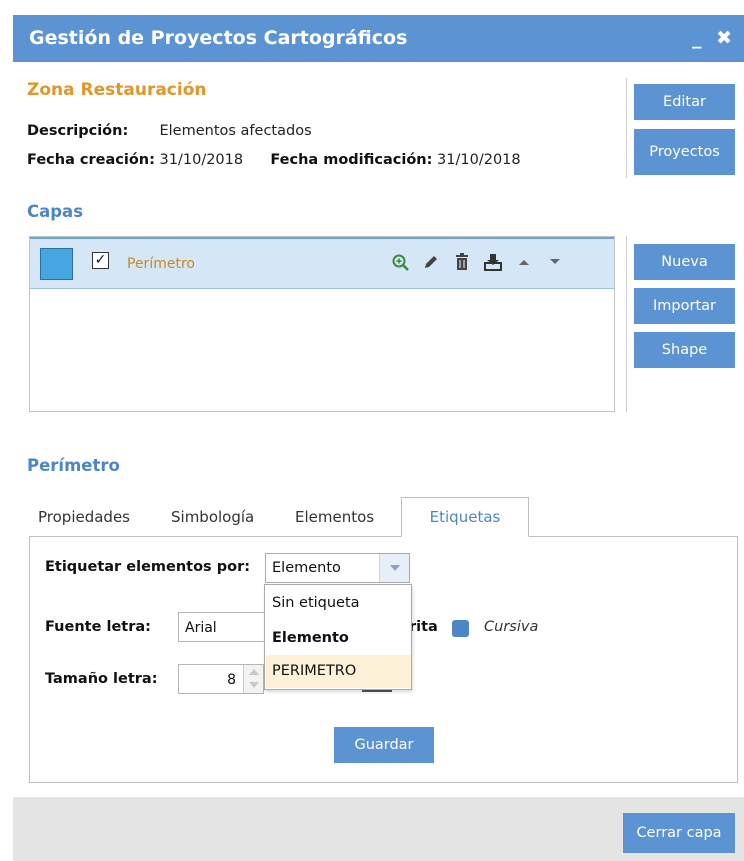 This screenshot has height=861, width=744. Describe the element at coordinates (101, 679) in the screenshot. I see `size-label: Tamaño letra:` at that location.